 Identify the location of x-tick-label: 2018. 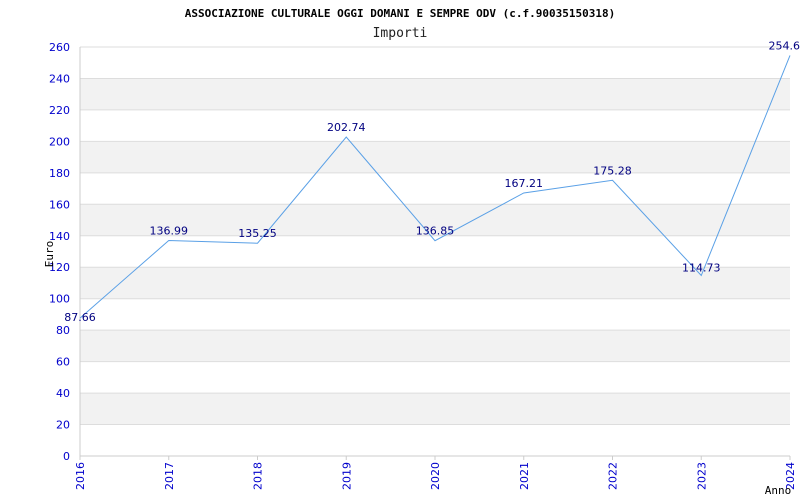
(258, 476).